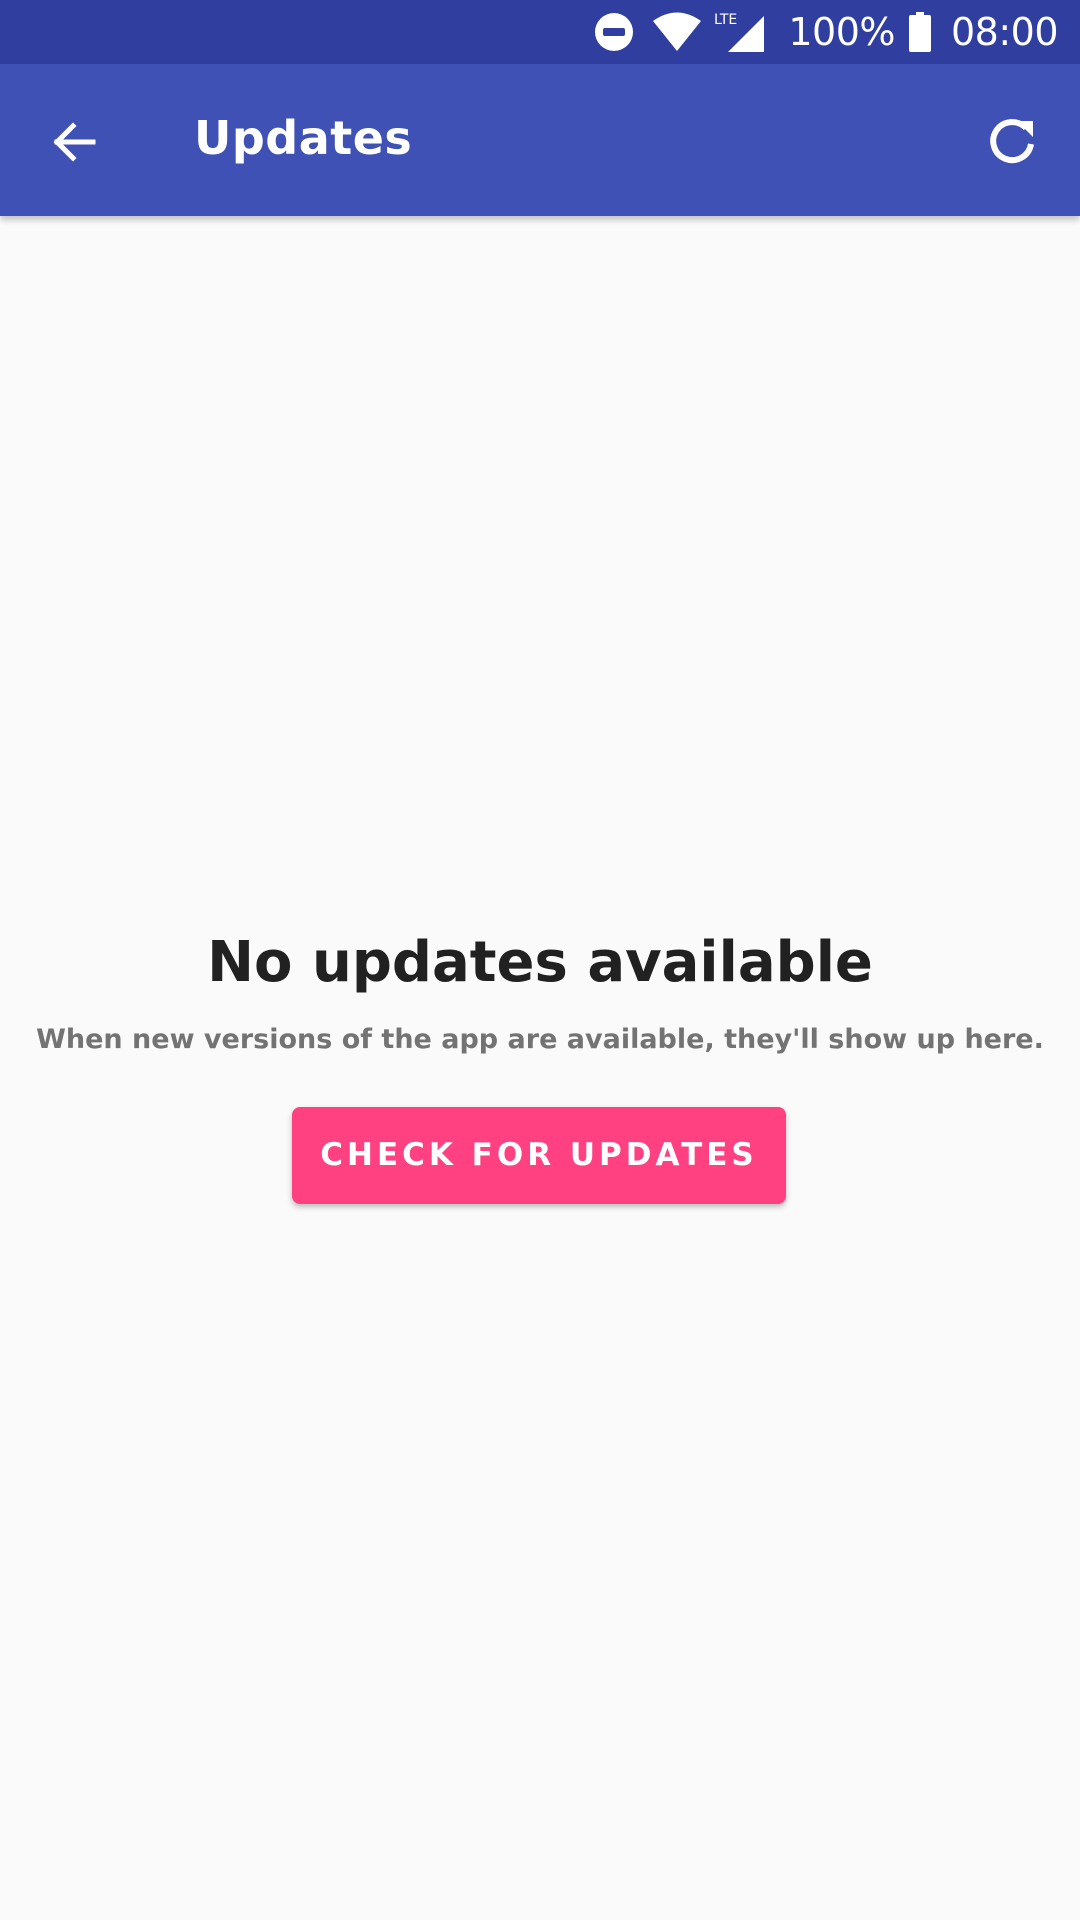  Describe the element at coordinates (539, 1155) in the screenshot. I see `check-for-updates-button: CHECK FOR UPDATES` at that location.